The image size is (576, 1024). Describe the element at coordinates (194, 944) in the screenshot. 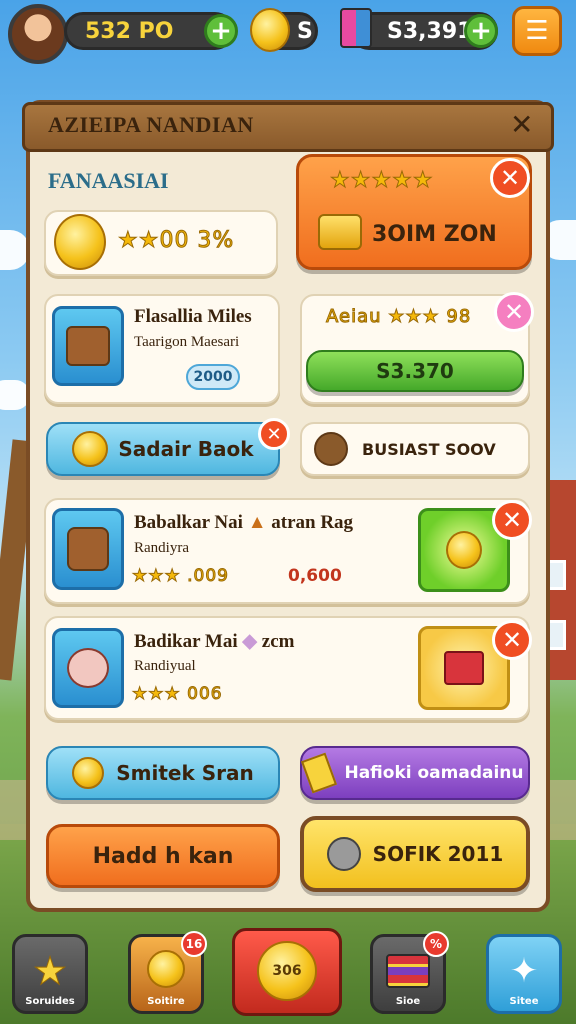

I see `notification-badge: 16` at that location.